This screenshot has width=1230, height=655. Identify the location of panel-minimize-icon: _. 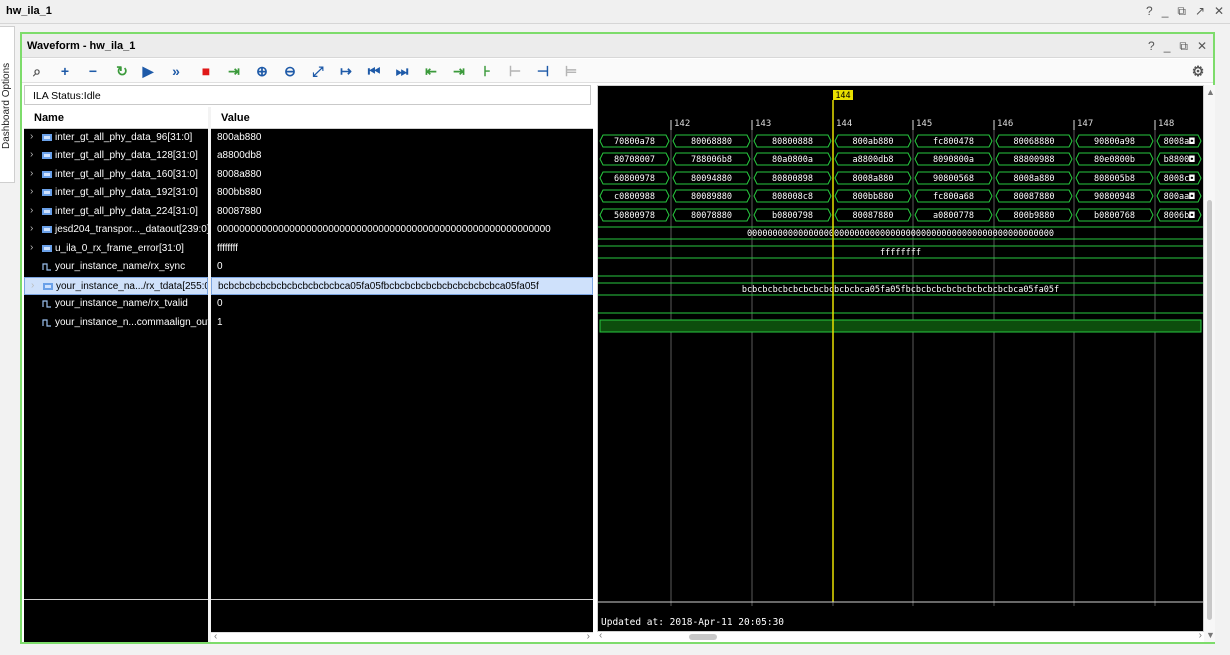
(1167, 46).